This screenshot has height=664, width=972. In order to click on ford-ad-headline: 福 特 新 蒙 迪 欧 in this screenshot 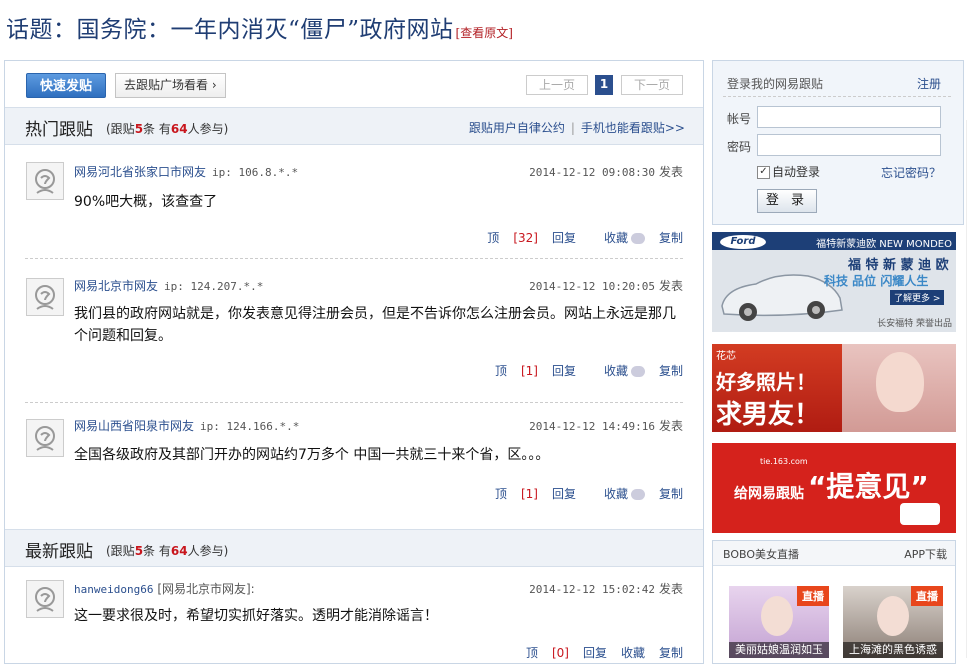, I will do `click(898, 265)`.